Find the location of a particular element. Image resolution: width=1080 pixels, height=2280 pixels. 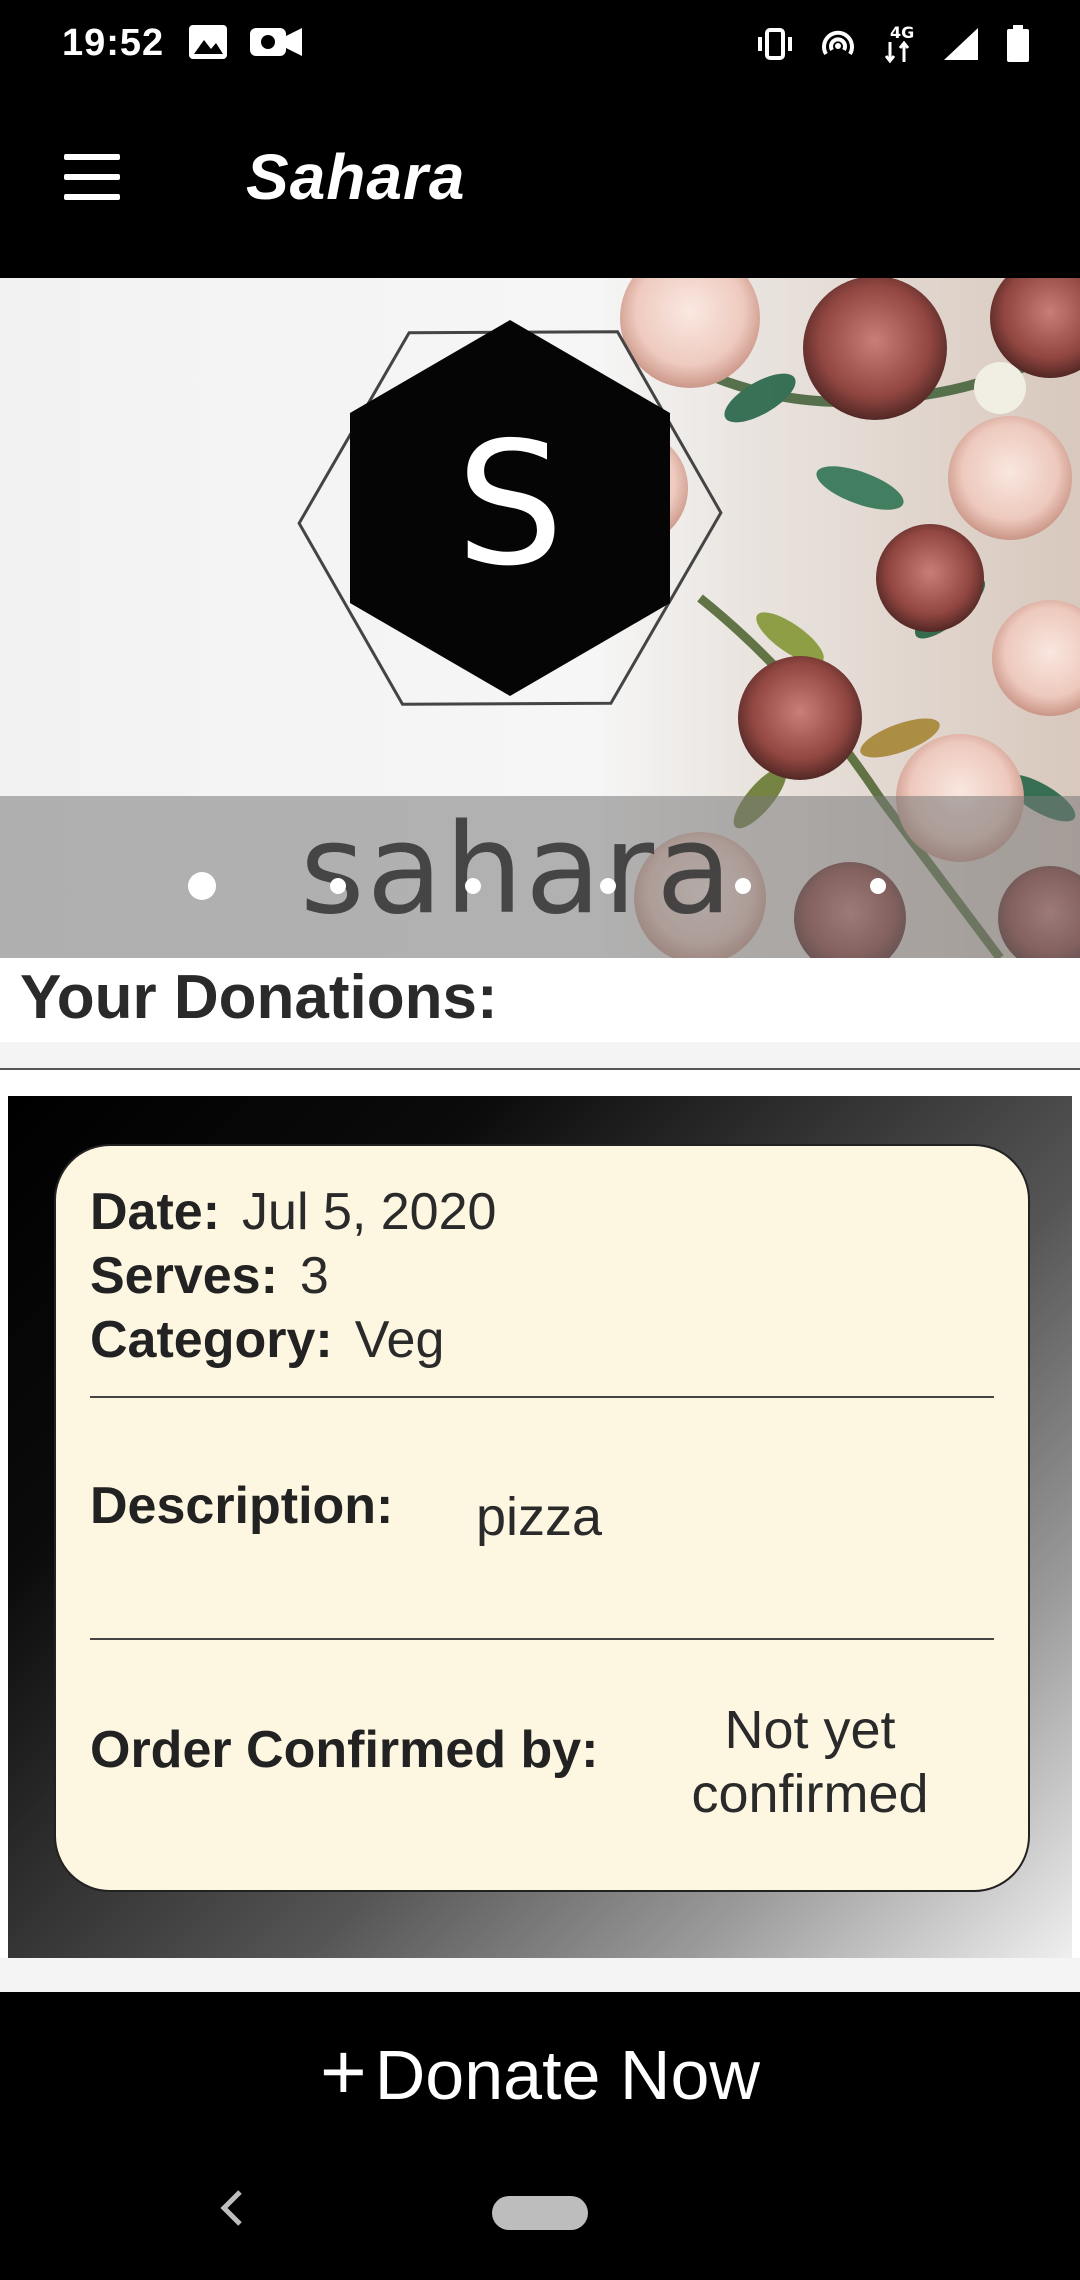

hotspot-icon is located at coordinates (838, 46).